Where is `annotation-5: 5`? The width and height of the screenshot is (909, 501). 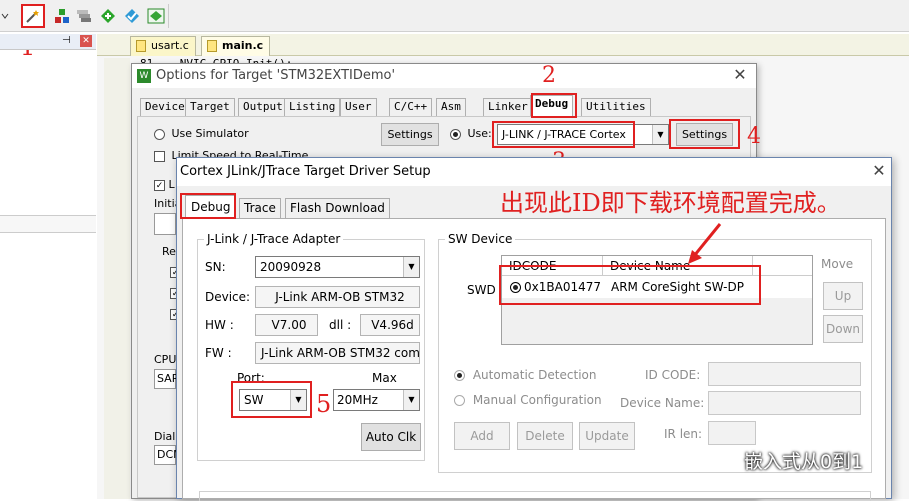
annotation-5: 5 is located at coordinates (324, 404).